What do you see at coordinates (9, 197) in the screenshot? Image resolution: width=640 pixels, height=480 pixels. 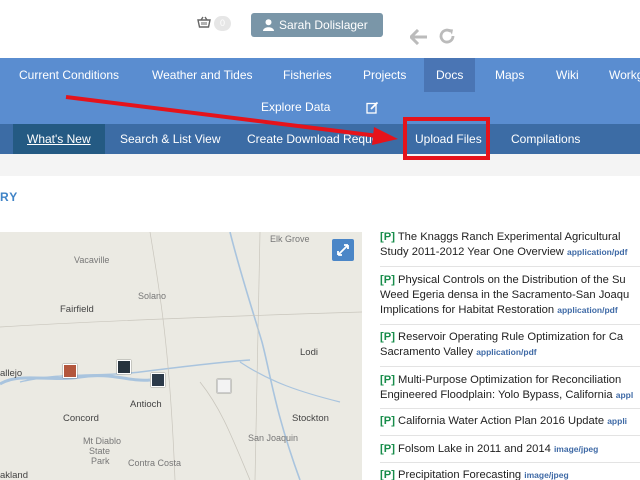 I see `section-title: RY` at bounding box center [9, 197].